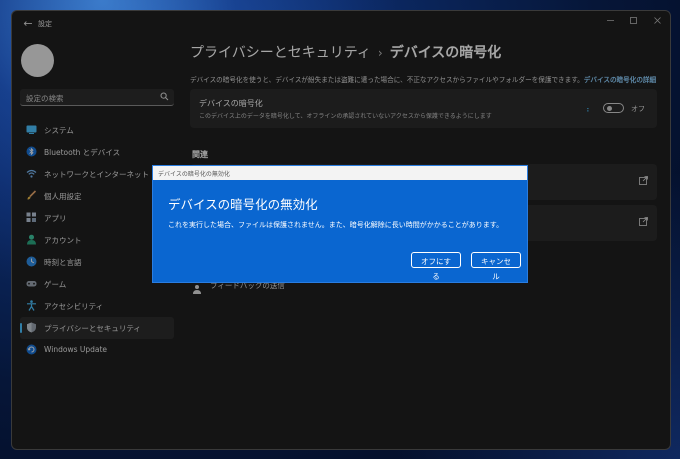 The height and width of the screenshot is (459, 680). Describe the element at coordinates (436, 266) in the screenshot. I see `turn-off-button: オフにする` at that location.